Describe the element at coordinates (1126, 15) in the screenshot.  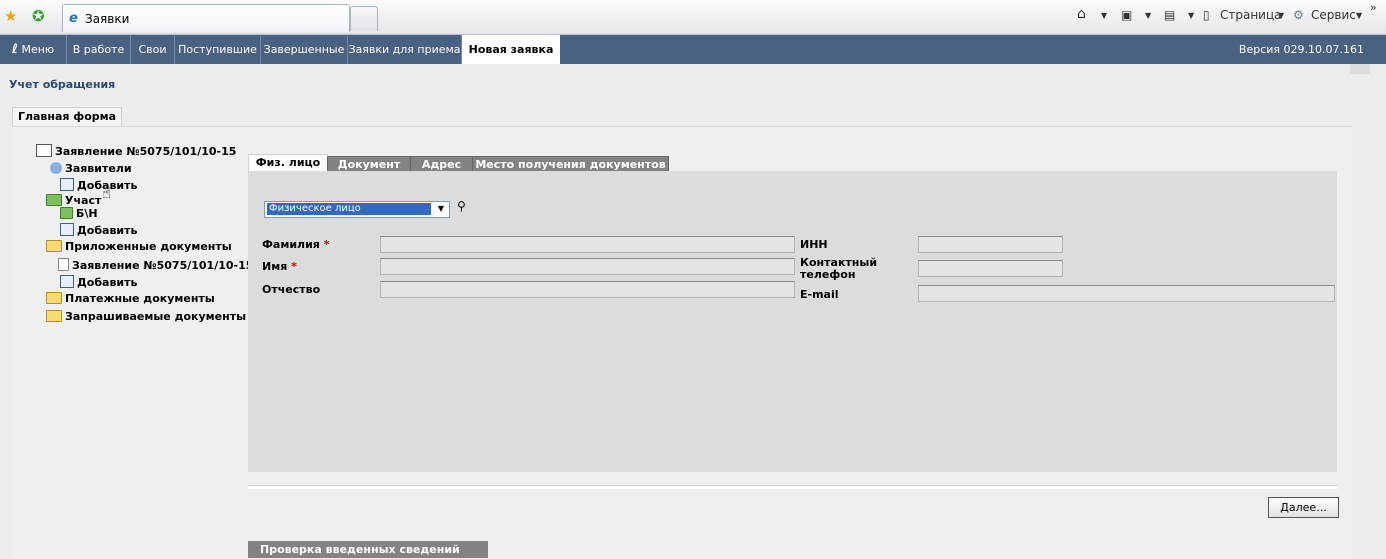
I see `rss-feed-icon: ▣` at that location.